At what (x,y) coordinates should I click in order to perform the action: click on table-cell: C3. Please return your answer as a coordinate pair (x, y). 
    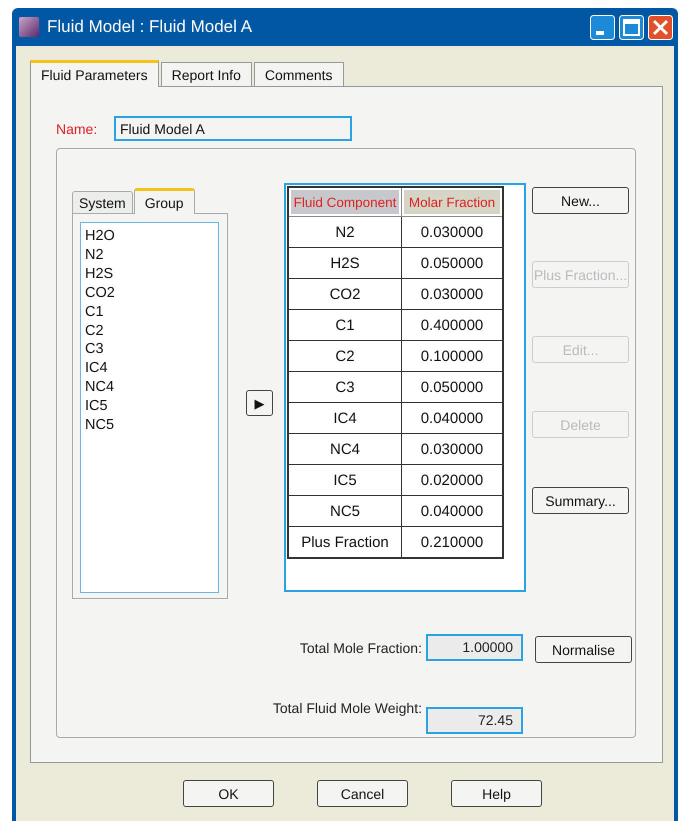
    Looking at the image, I should click on (345, 387).